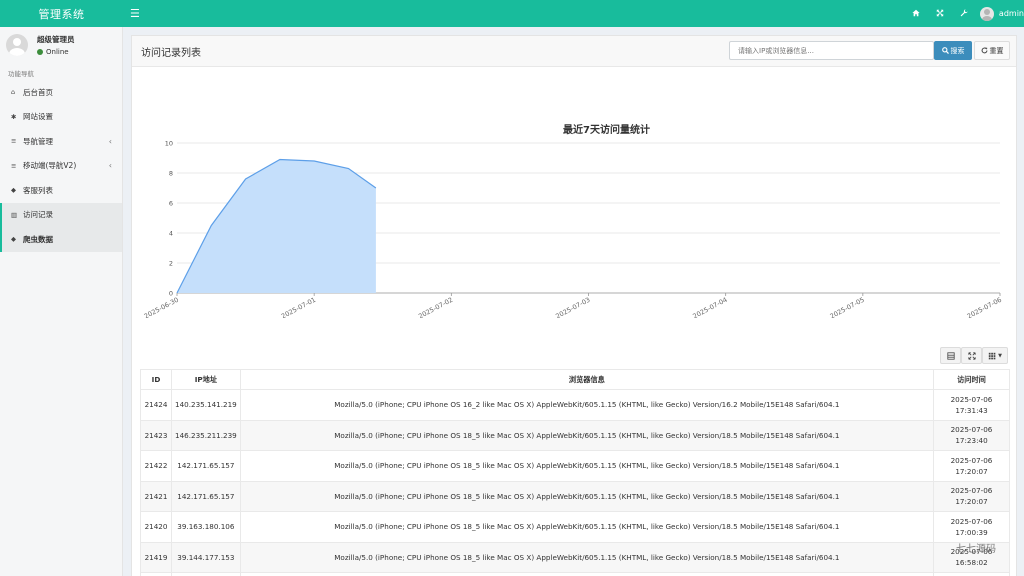 Image resolution: width=1024 pixels, height=576 pixels. I want to click on x-tick-label: 2025-07-01, so click(298, 307).